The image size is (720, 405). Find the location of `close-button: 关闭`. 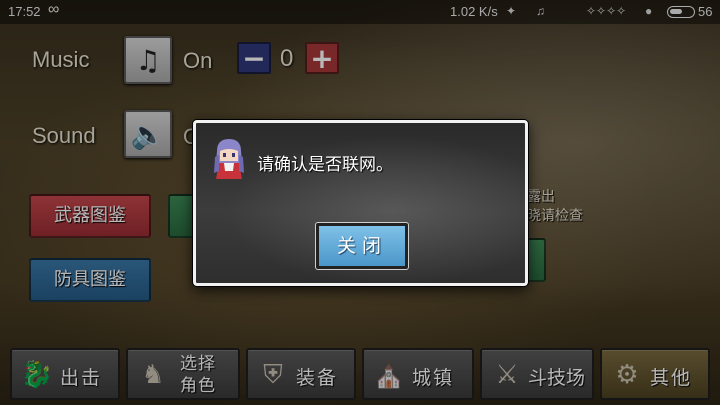

close-button: 关闭 is located at coordinates (362, 246).